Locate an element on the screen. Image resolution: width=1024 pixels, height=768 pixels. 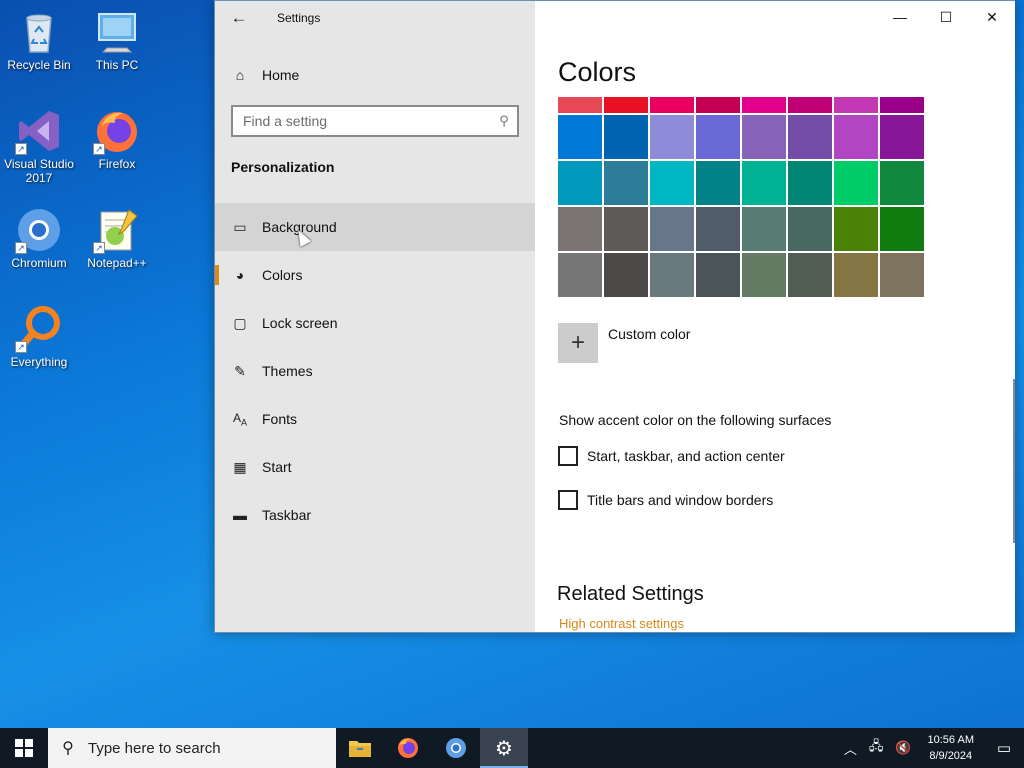
close-icon: ✕ is located at coordinates (992, 16).